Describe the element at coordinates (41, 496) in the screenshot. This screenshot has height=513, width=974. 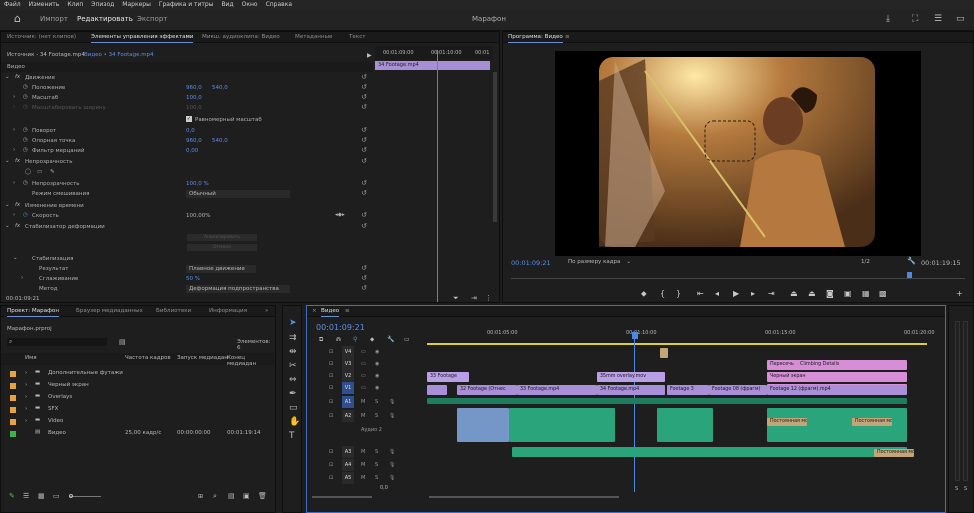
I see `icon-view-icon: ▦` at that location.